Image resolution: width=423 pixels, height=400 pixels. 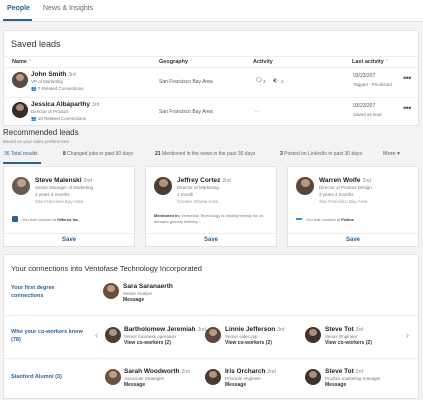 I want to click on filter-posted-on-linkedin: 3 Posted on LinkedIn in past 30 days, so click(x=321, y=154).